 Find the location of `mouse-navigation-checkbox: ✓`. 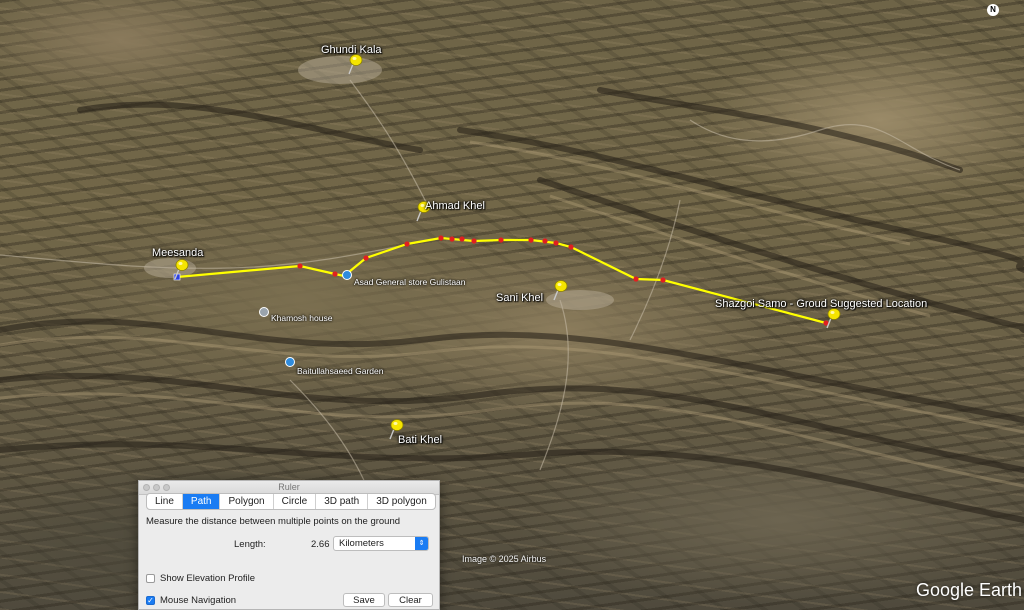

mouse-navigation-checkbox: ✓ is located at coordinates (150, 600).